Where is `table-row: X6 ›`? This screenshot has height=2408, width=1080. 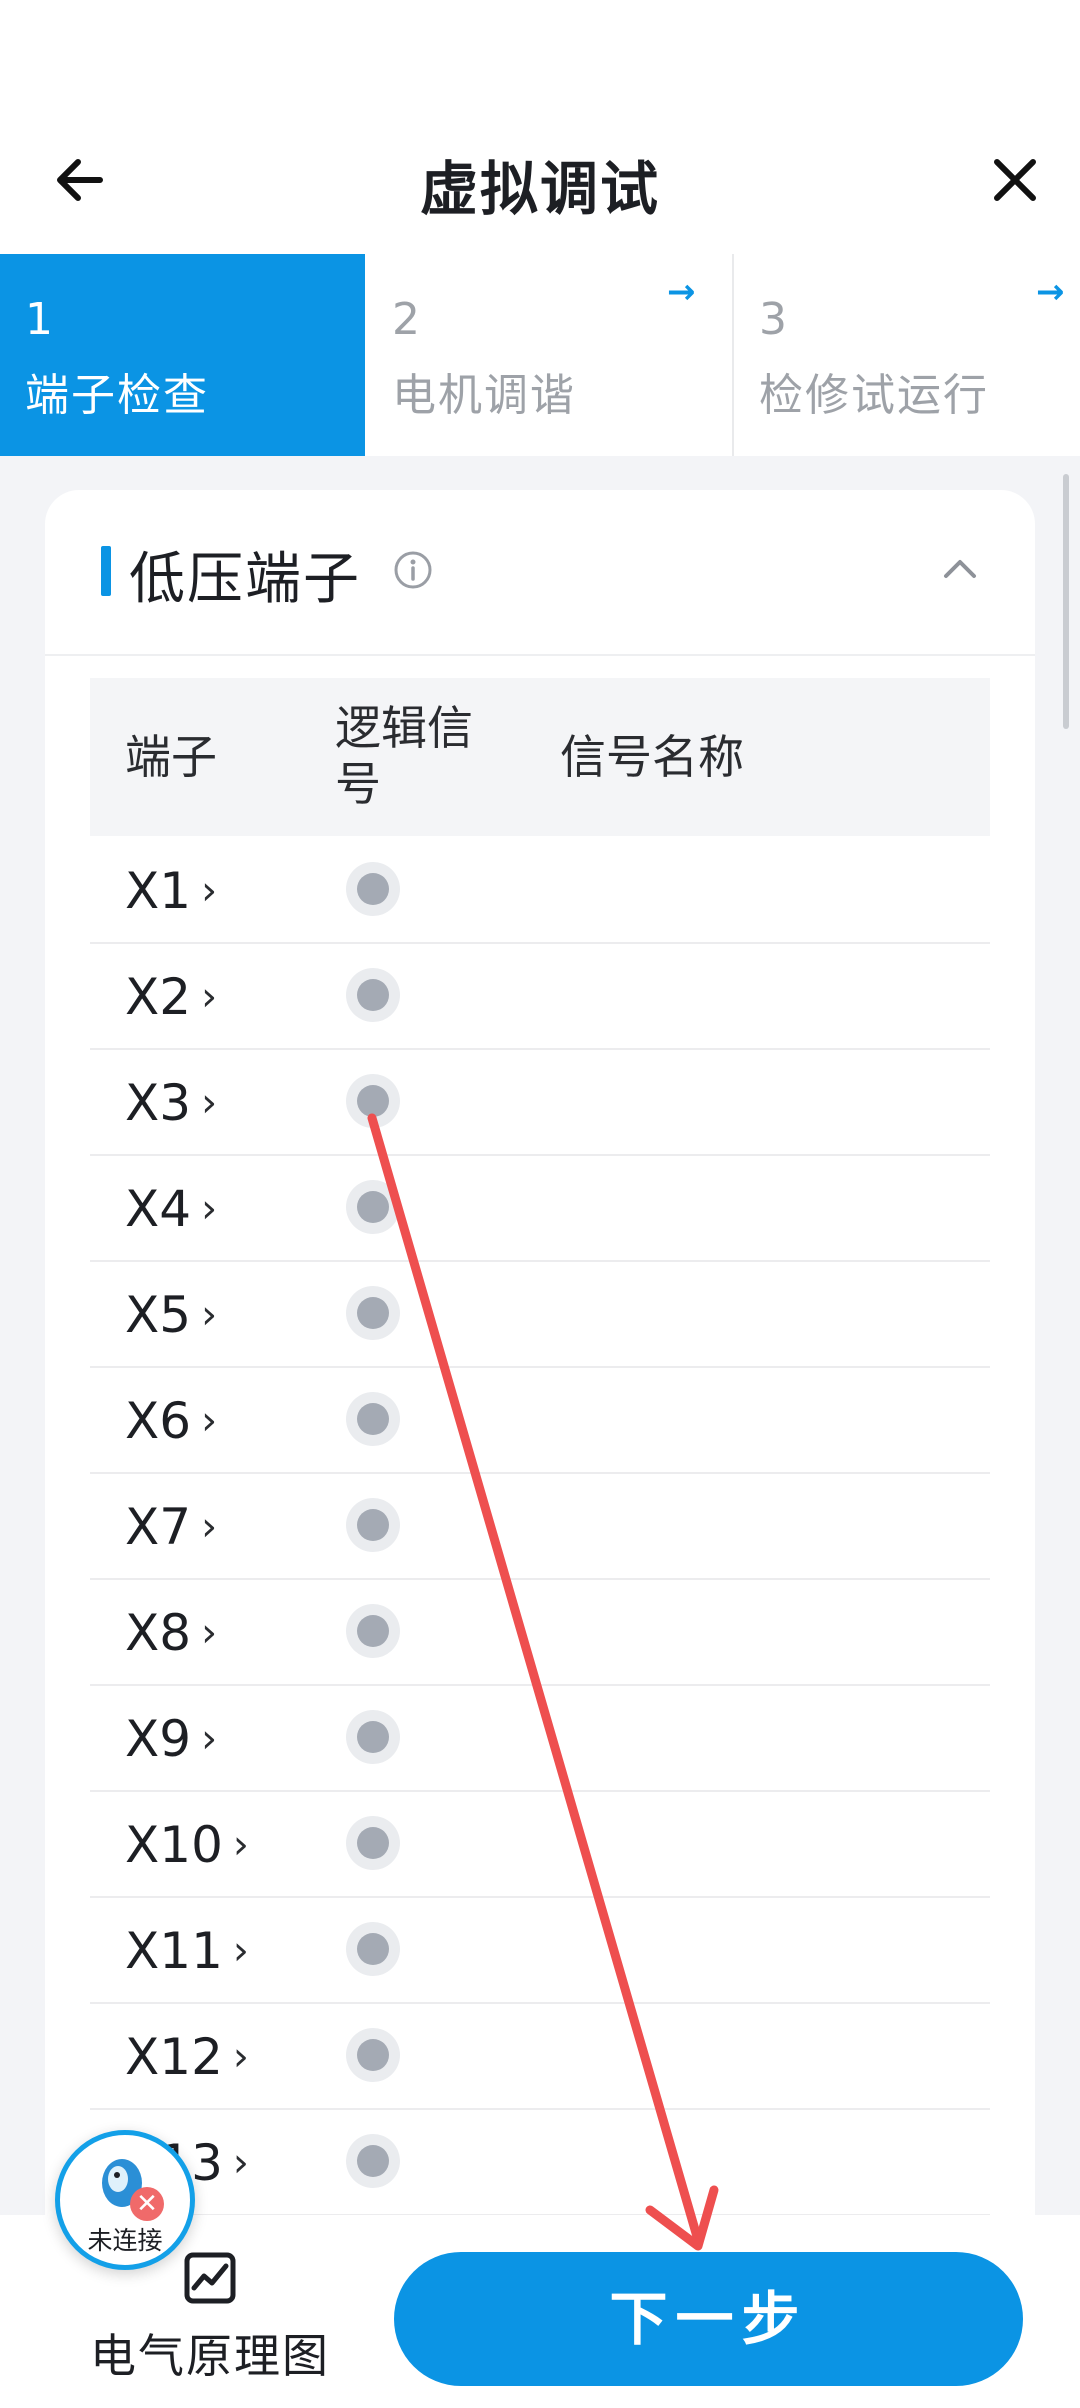
table-row: X6 › is located at coordinates (540, 1420).